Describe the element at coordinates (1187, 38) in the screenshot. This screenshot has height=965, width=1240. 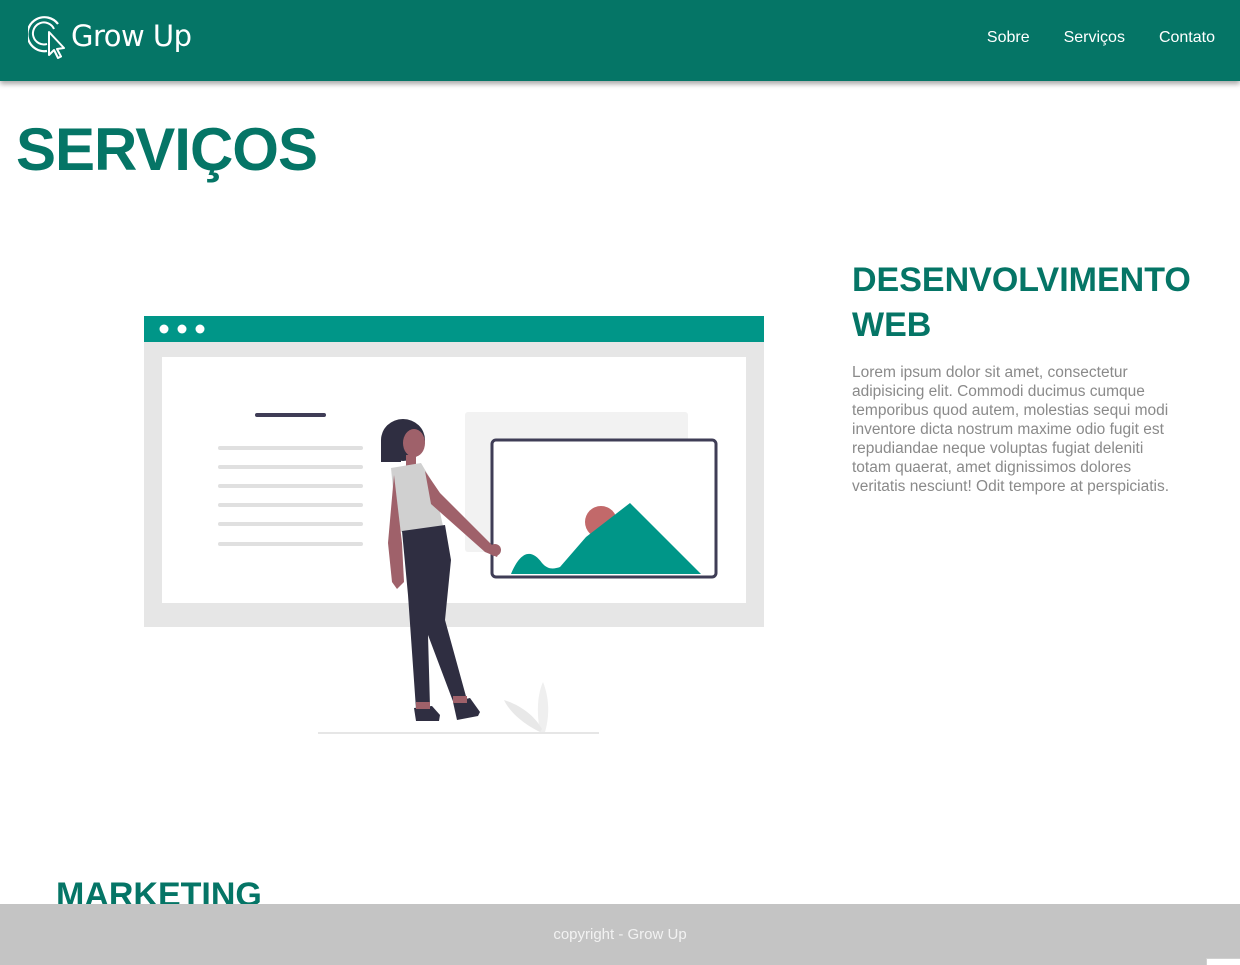
I see `nav-link-contato: Contato` at that location.